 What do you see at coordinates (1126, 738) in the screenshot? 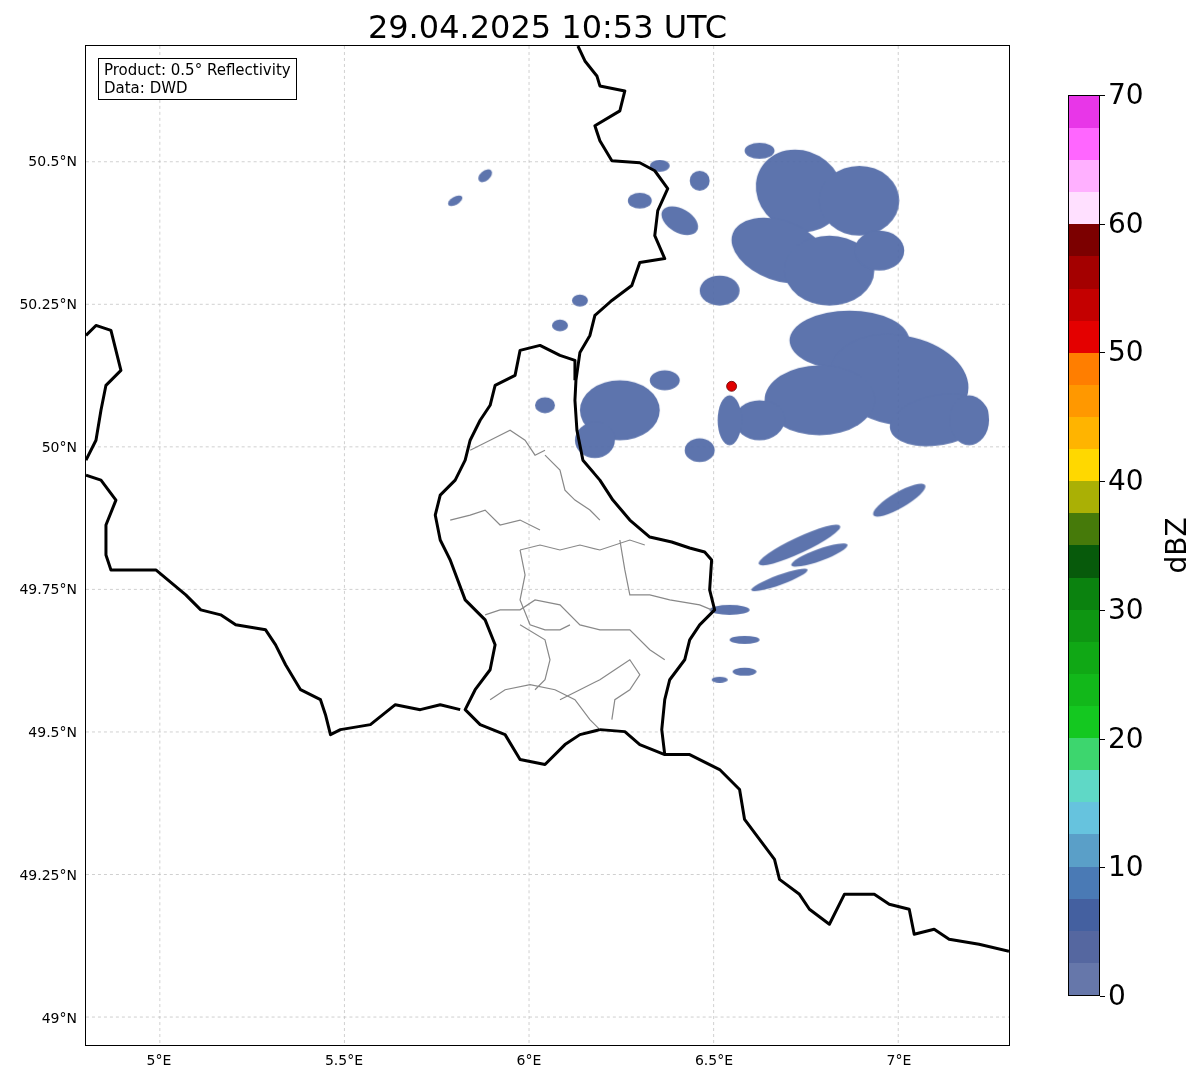
I see `colorbar-tick-label: 20` at bounding box center [1126, 738].